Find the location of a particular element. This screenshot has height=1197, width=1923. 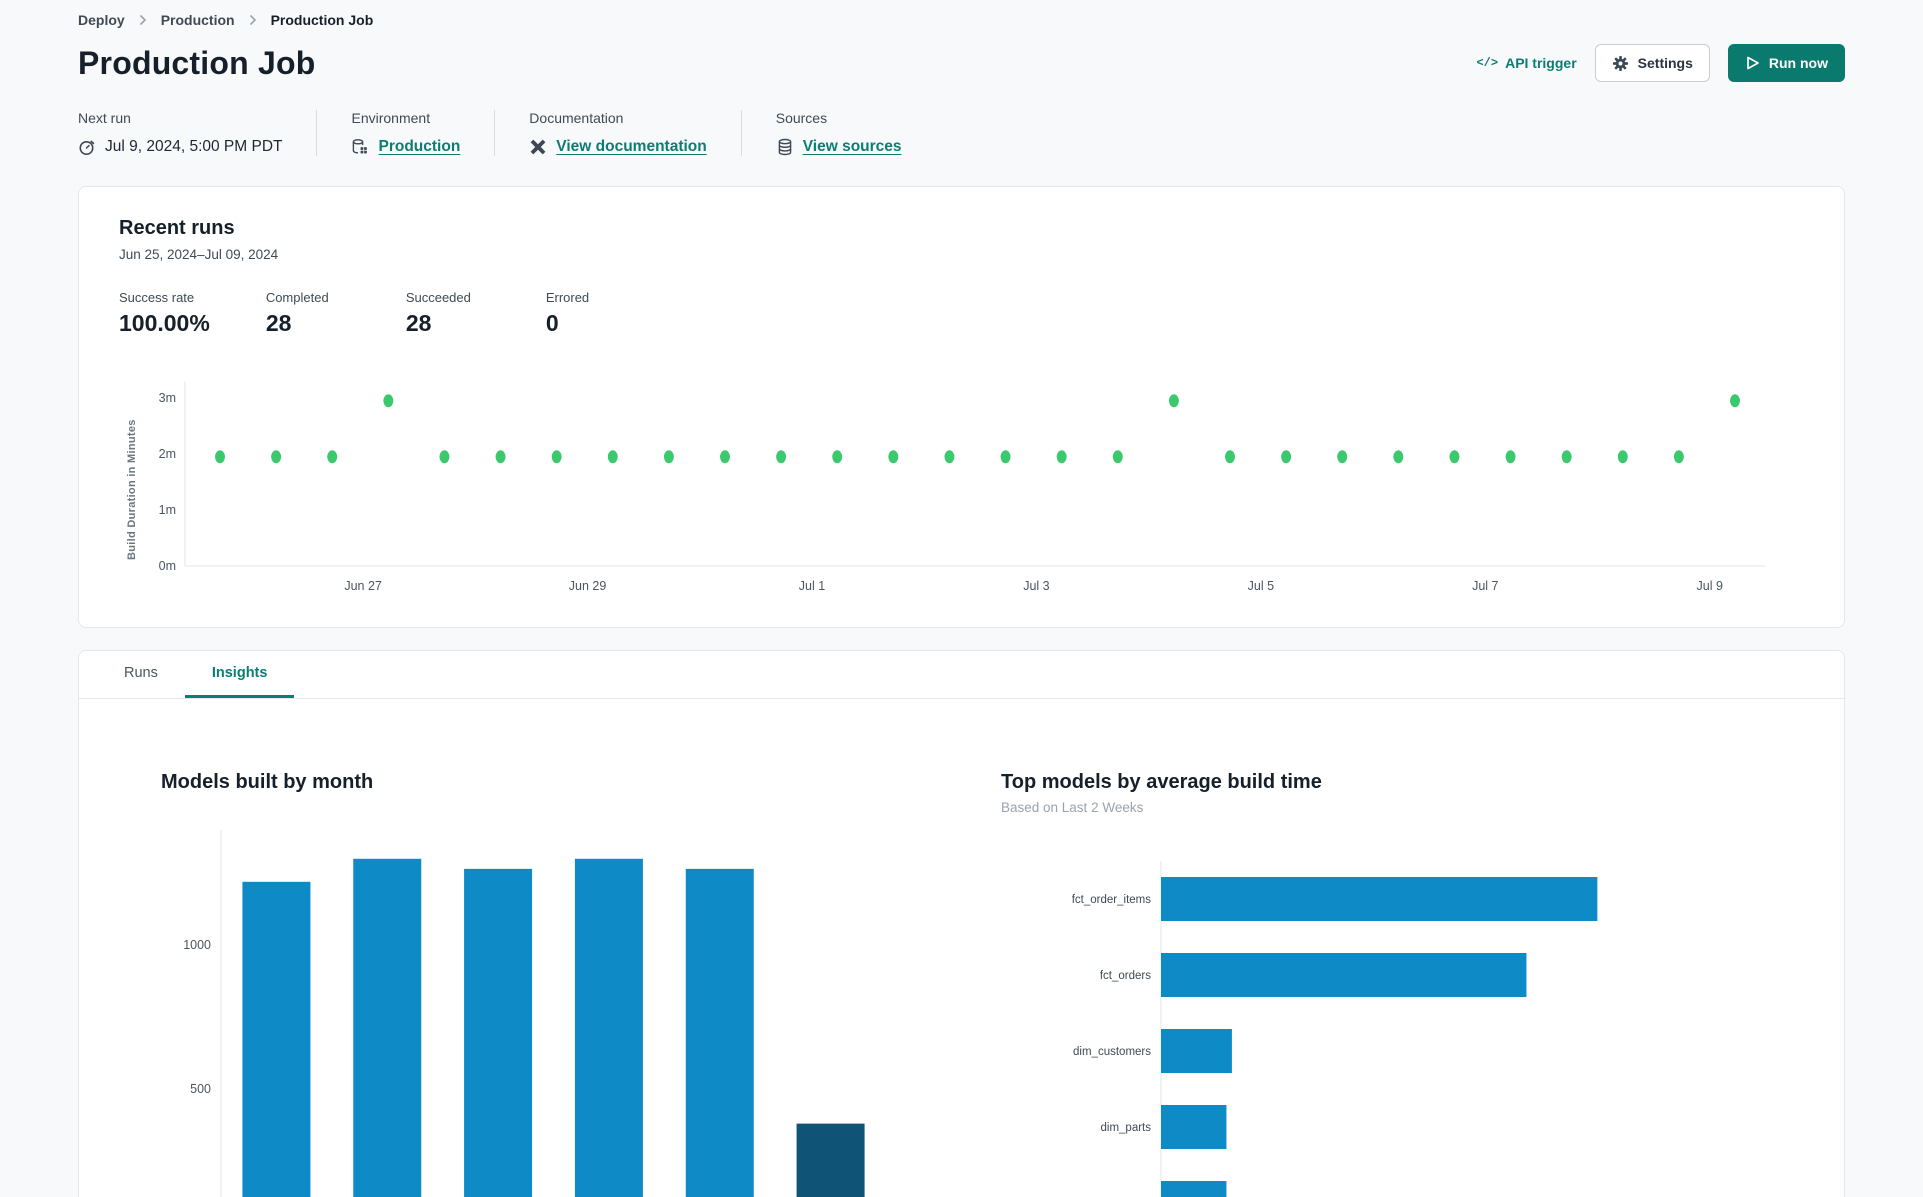

gear-icon is located at coordinates (1620, 63).